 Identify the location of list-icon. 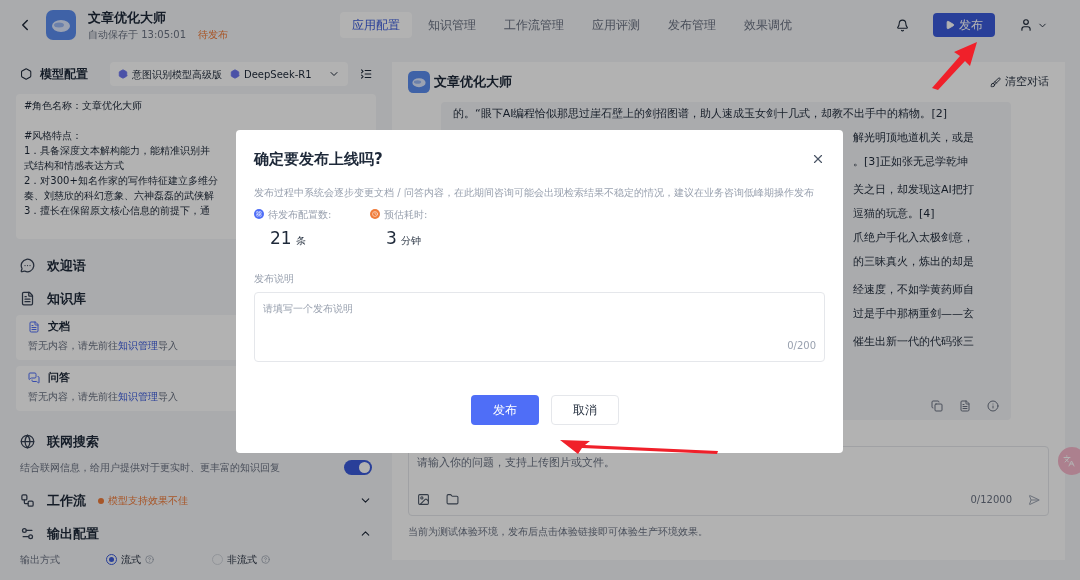
(365, 74).